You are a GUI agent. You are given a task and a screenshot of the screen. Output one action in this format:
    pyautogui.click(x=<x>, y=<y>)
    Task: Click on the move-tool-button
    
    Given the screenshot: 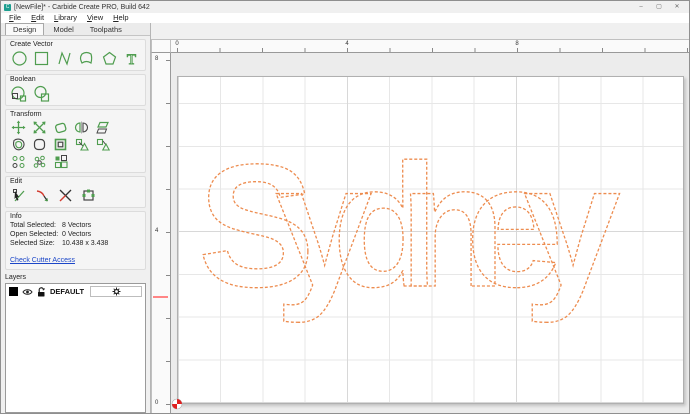 What is the action you would take?
    pyautogui.click(x=18, y=127)
    